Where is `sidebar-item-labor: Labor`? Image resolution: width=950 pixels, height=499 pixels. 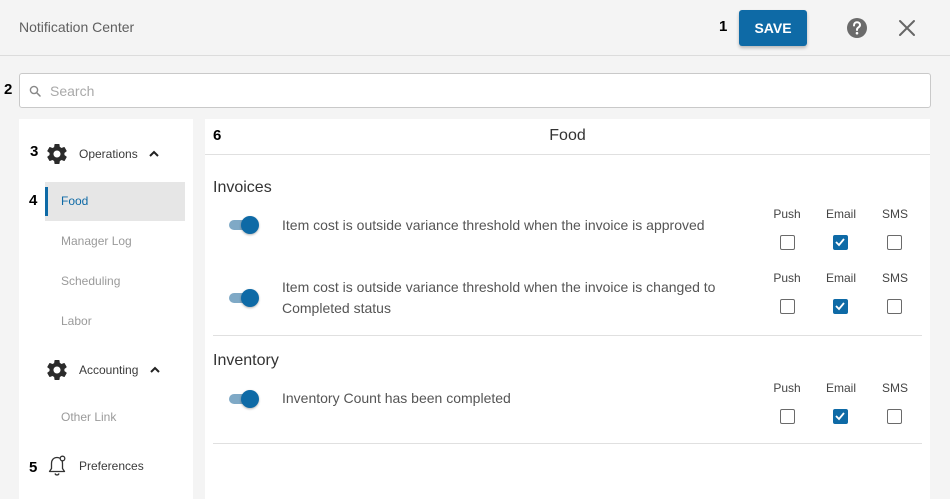
sidebar-item-labor: Labor is located at coordinates (115, 321).